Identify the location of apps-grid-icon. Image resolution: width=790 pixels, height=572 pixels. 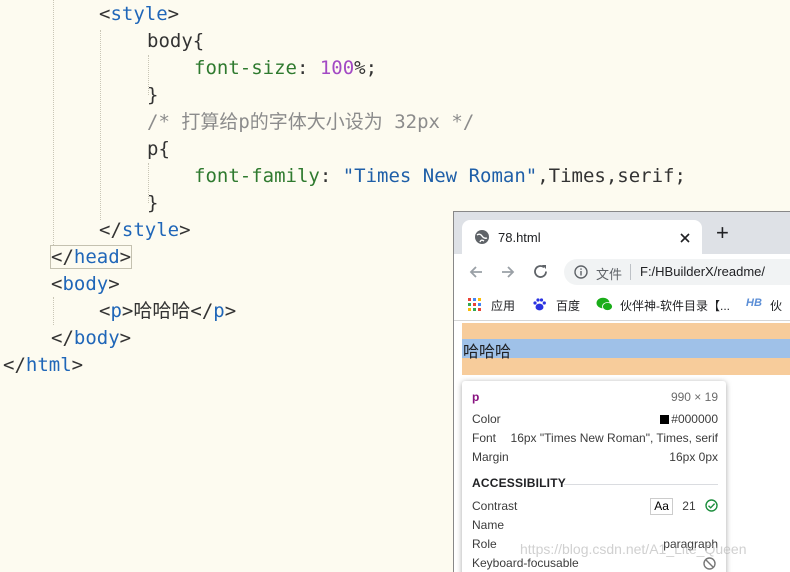
(474, 304).